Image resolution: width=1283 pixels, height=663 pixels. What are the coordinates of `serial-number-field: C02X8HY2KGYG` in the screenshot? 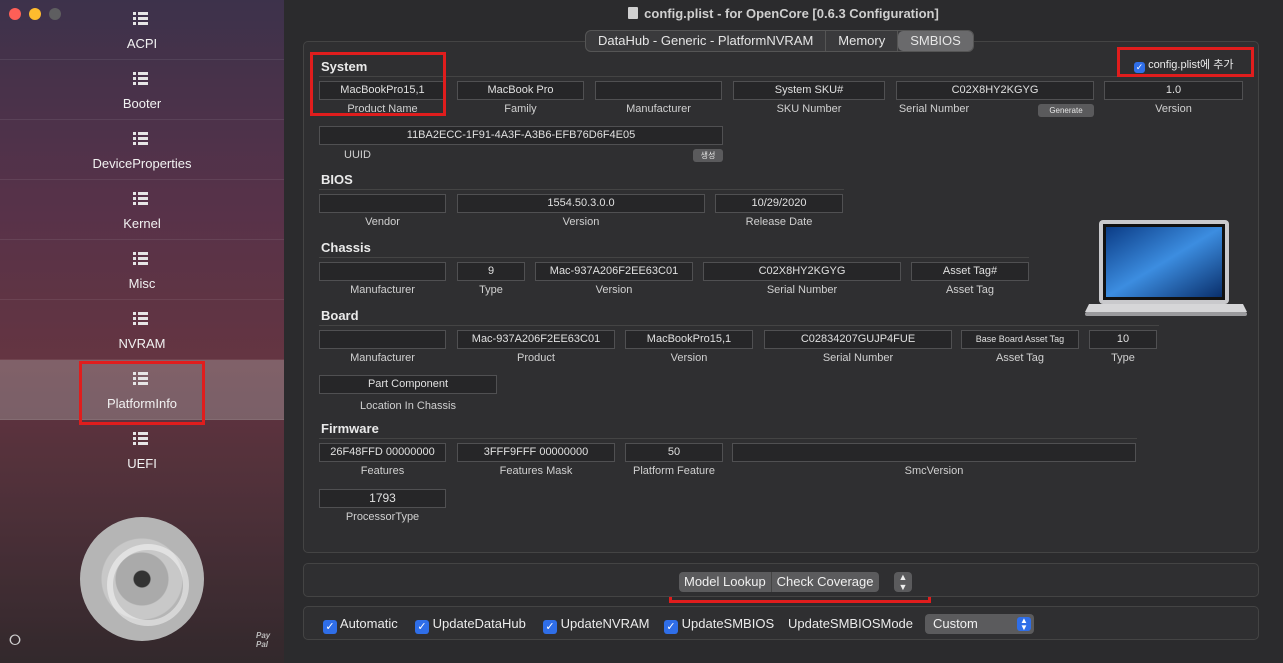 It's located at (995, 90).